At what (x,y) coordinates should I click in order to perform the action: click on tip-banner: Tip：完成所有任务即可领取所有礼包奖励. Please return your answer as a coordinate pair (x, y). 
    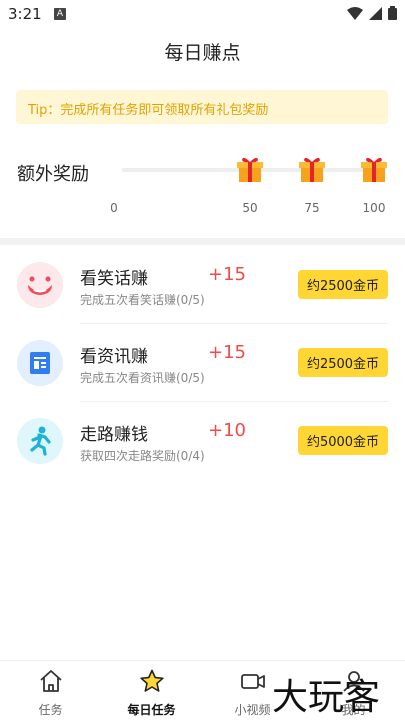
    Looking at the image, I should click on (202, 107).